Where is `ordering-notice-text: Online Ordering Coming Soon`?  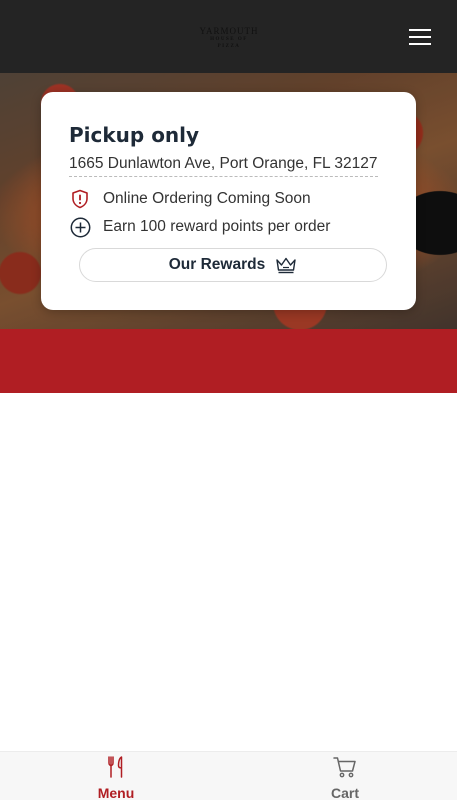 ordering-notice-text: Online Ordering Coming Soon is located at coordinates (207, 198).